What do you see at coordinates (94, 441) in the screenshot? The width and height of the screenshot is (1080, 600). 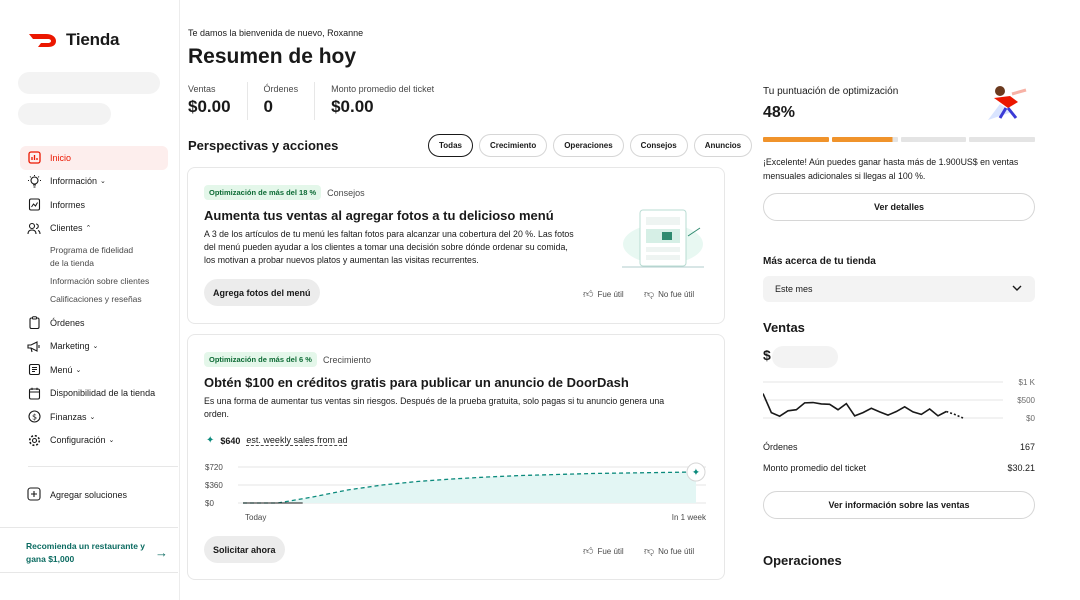 I see `sidebar-item-configuracion: Configuración ⌄` at bounding box center [94, 441].